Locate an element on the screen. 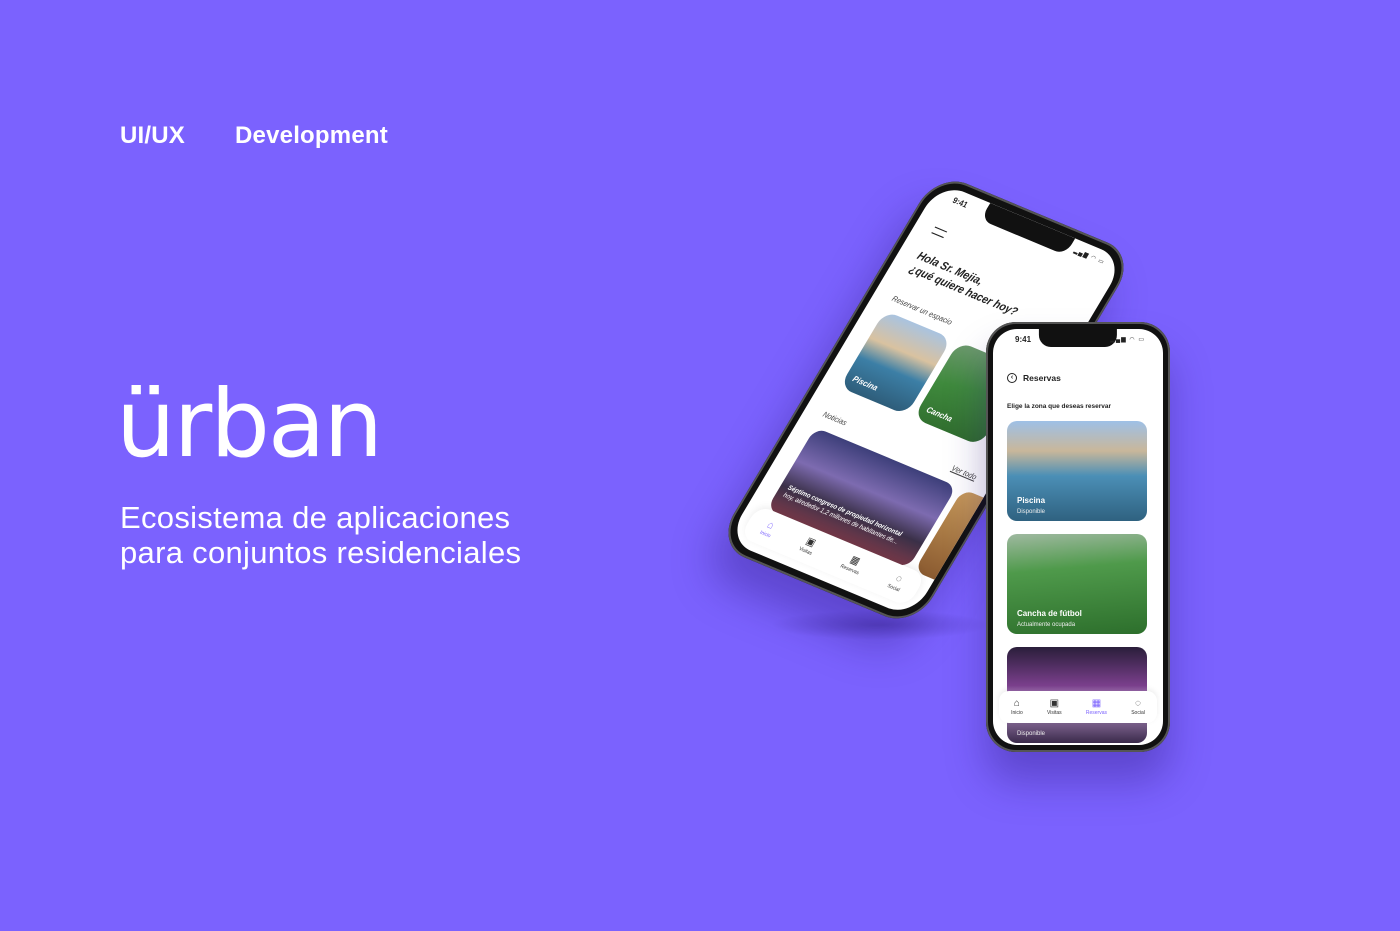 The width and height of the screenshot is (1400, 931). page-title: Reservas is located at coordinates (1042, 378).